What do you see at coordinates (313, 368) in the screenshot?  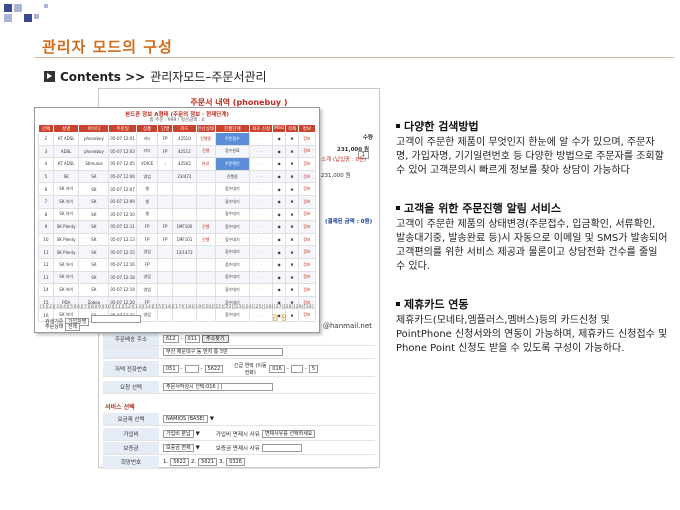 I see `mobile2-input: 5` at bounding box center [313, 368].